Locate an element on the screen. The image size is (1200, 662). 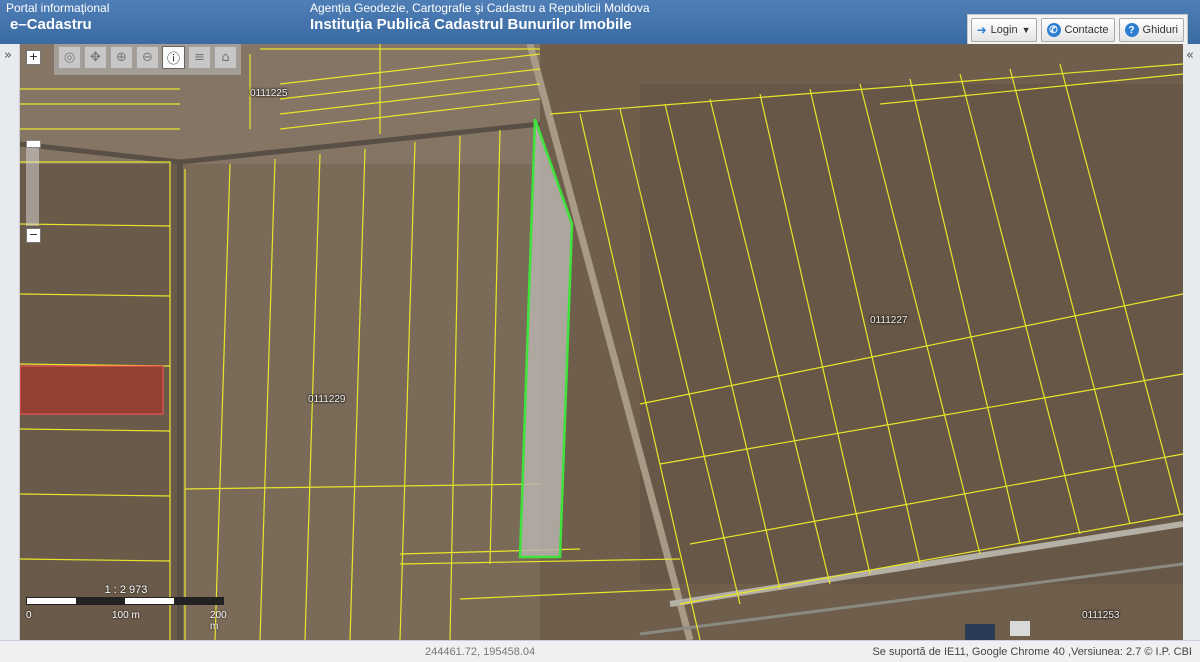
chevron-down-icon: ▼ is located at coordinates (1026, 30).